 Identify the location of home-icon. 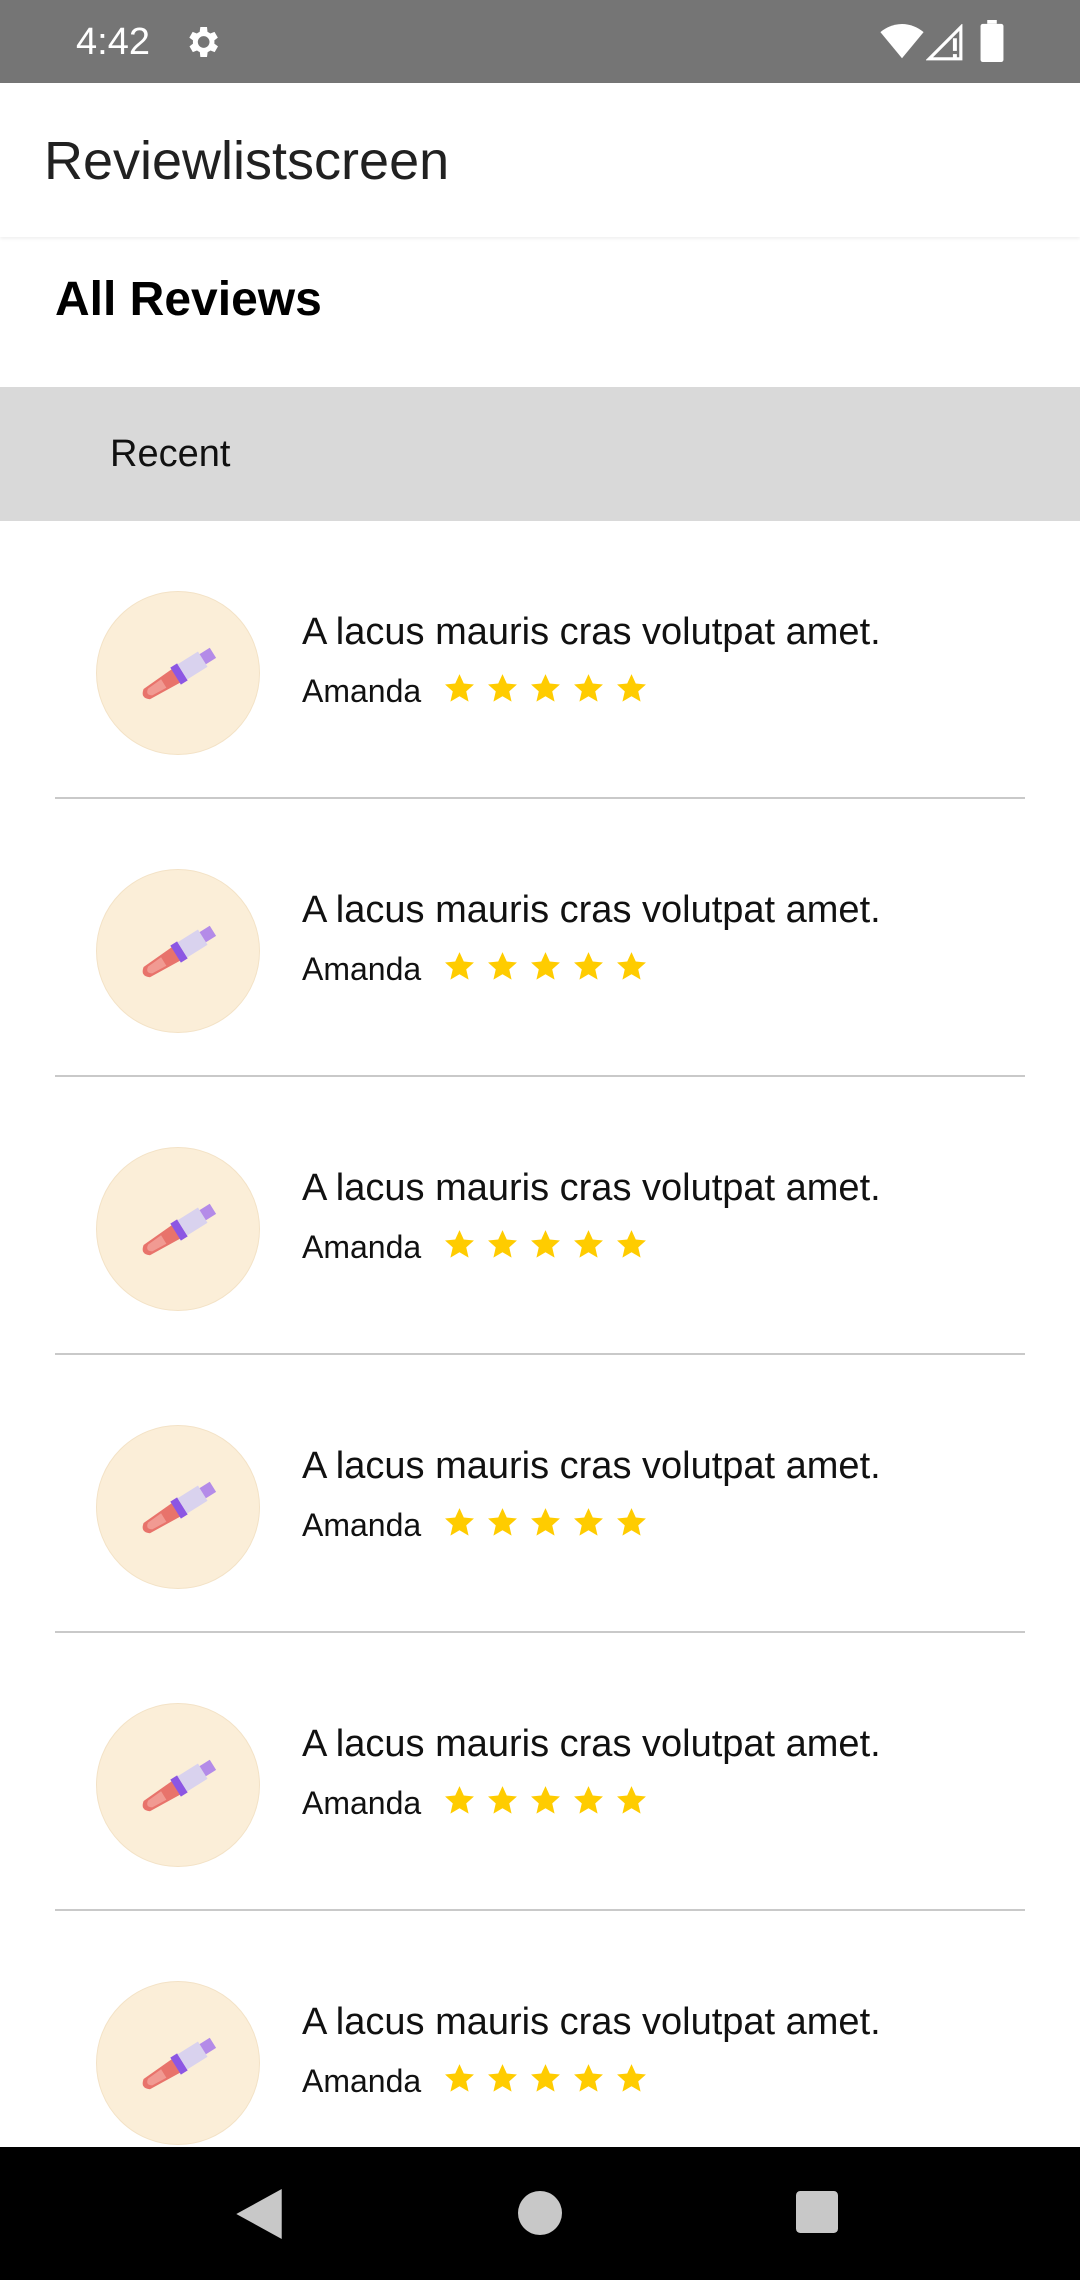
(540, 2213).